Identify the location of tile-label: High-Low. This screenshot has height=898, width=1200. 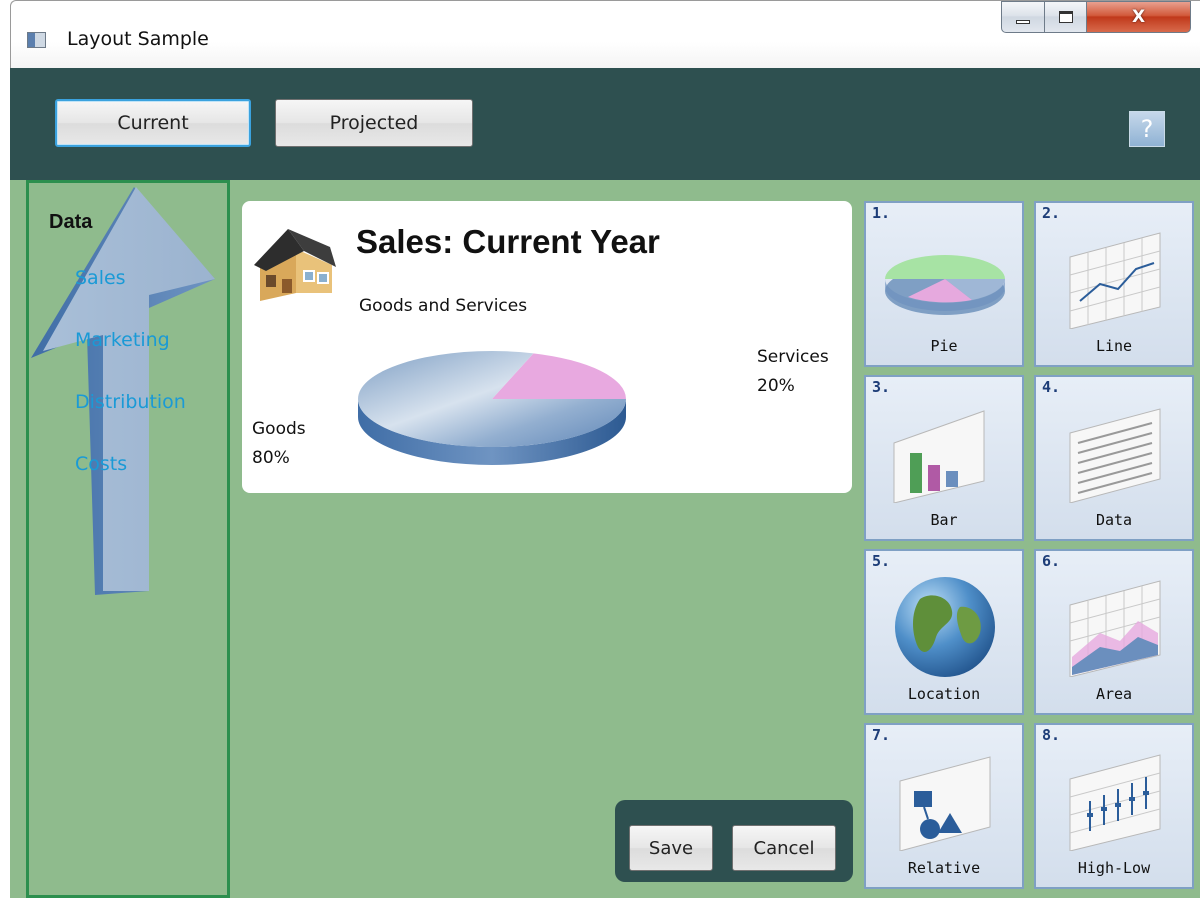
(1114, 868).